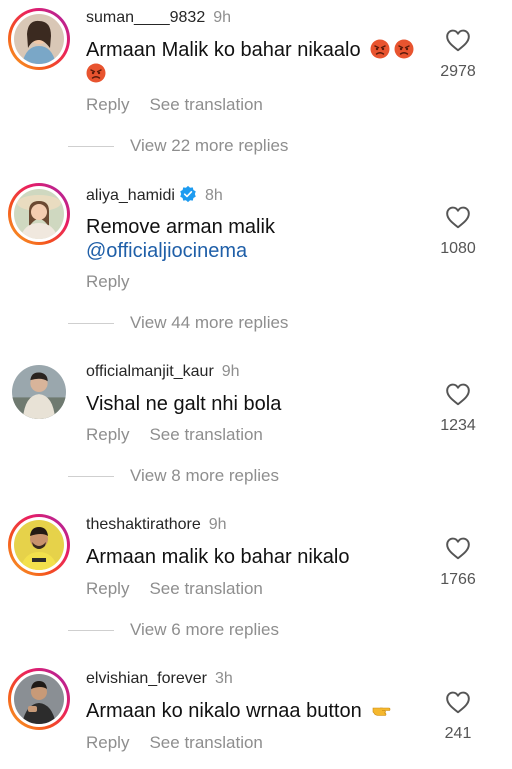  Describe the element at coordinates (146, 678) in the screenshot. I see `comment-username: elvishian_forever` at that location.